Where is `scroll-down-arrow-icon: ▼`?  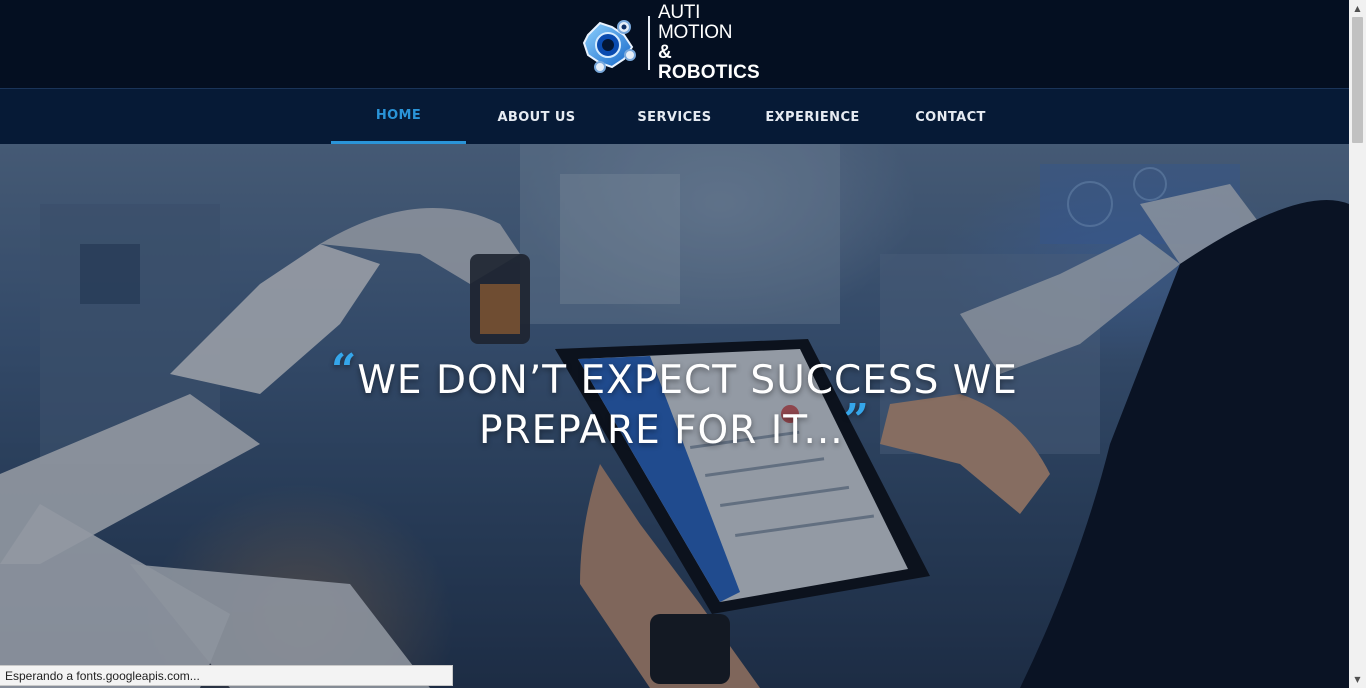 scroll-down-arrow-icon: ▼ is located at coordinates (1357, 679).